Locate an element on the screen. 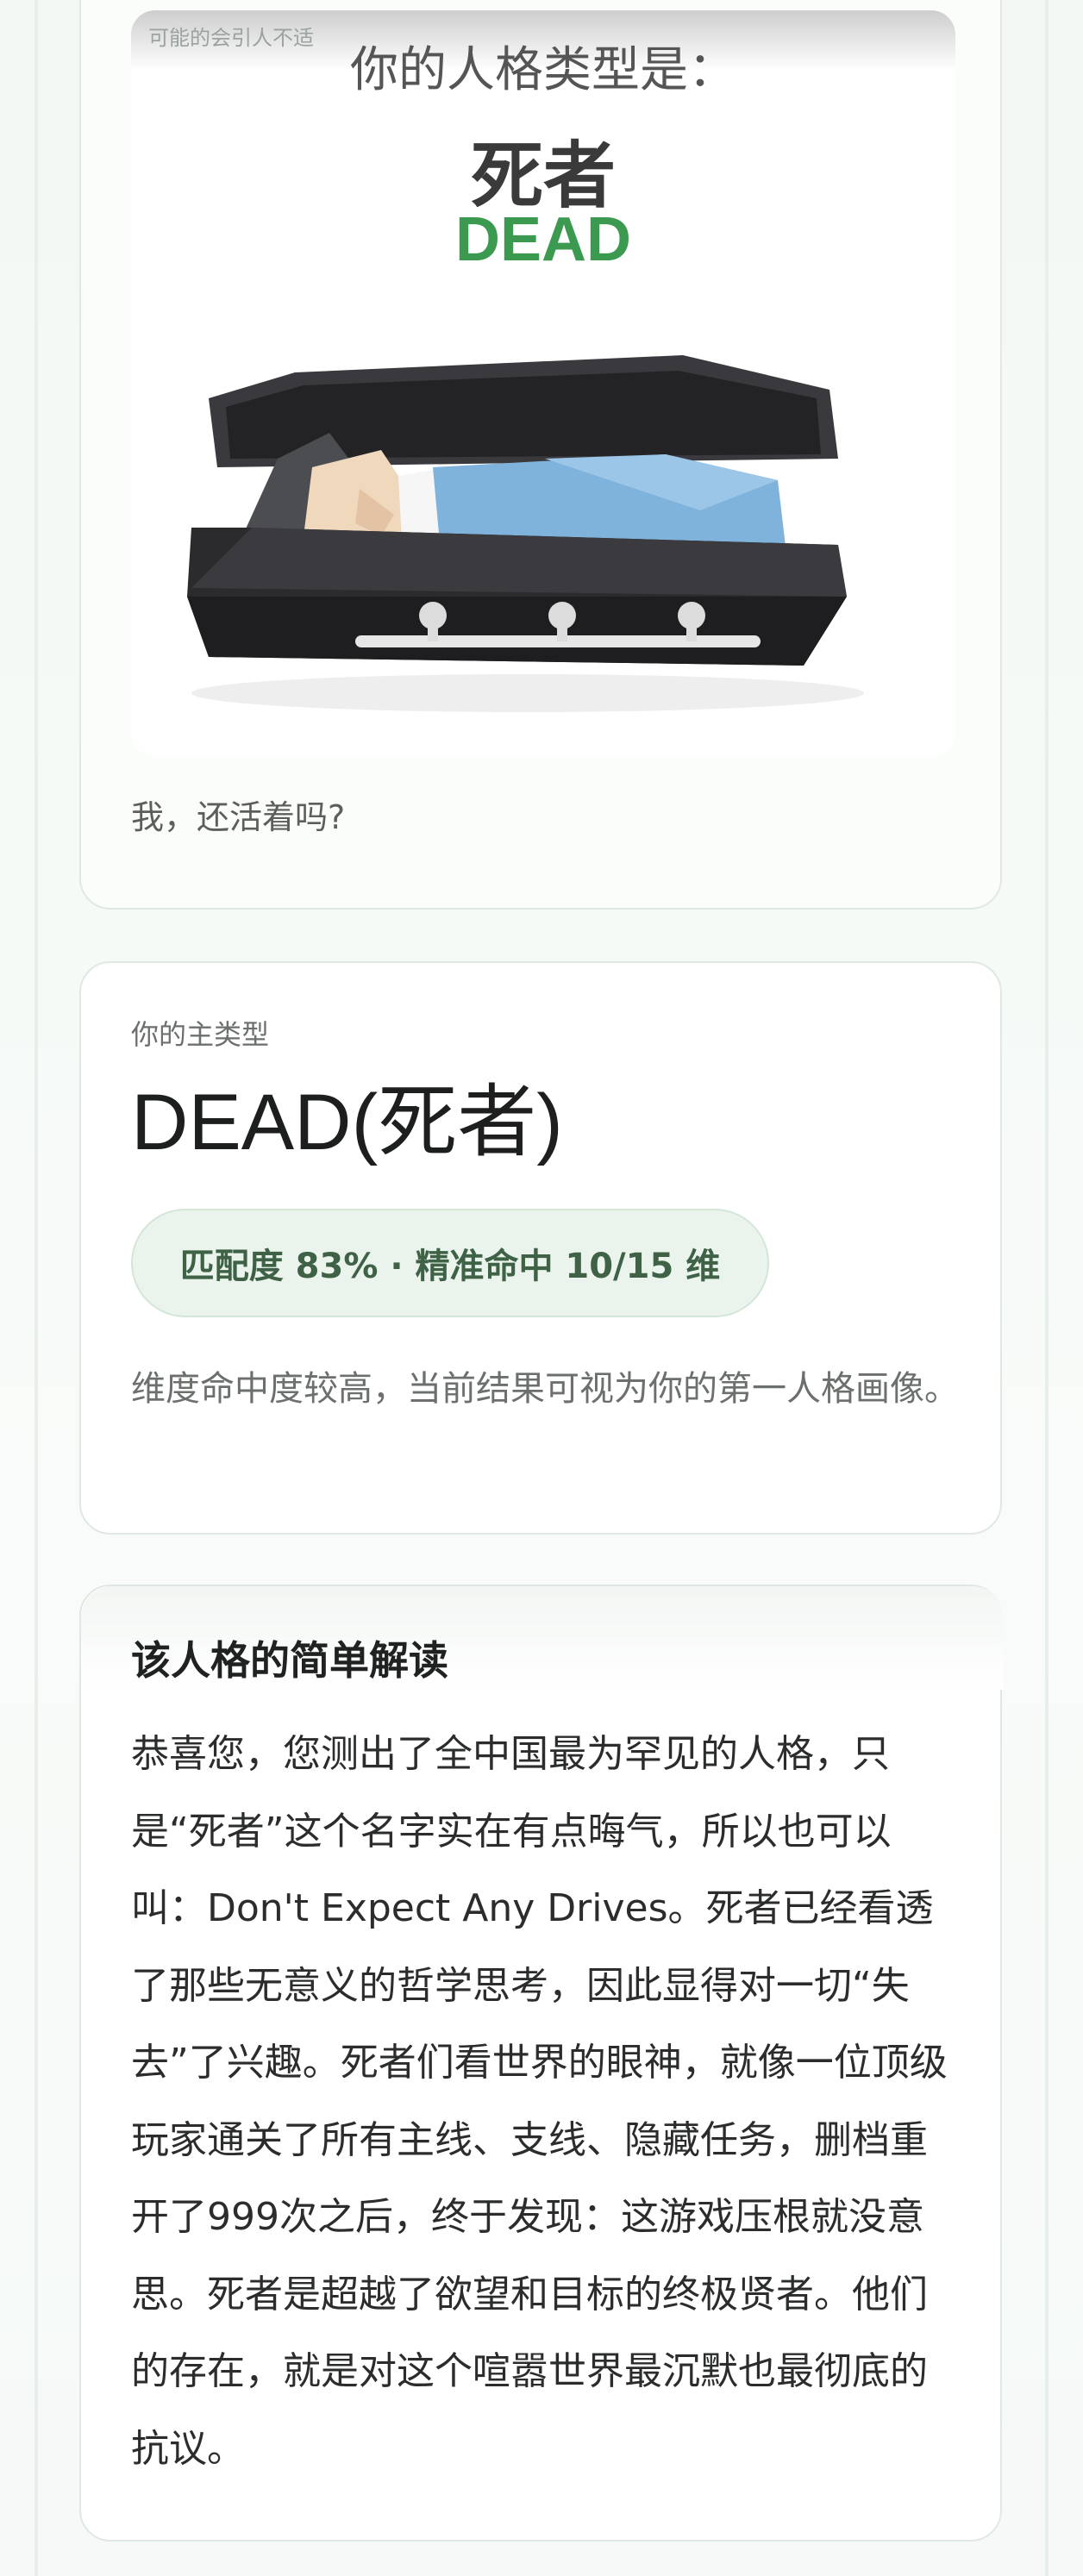 Image resolution: width=1083 pixels, height=2576 pixels. main-type-label: 你的主类型 is located at coordinates (200, 1034).